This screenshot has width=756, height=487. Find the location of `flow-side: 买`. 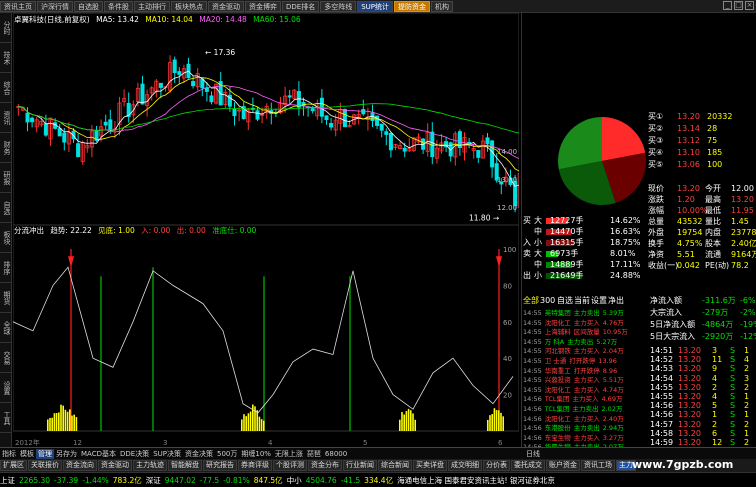

flow-side: 买 is located at coordinates (527, 220).